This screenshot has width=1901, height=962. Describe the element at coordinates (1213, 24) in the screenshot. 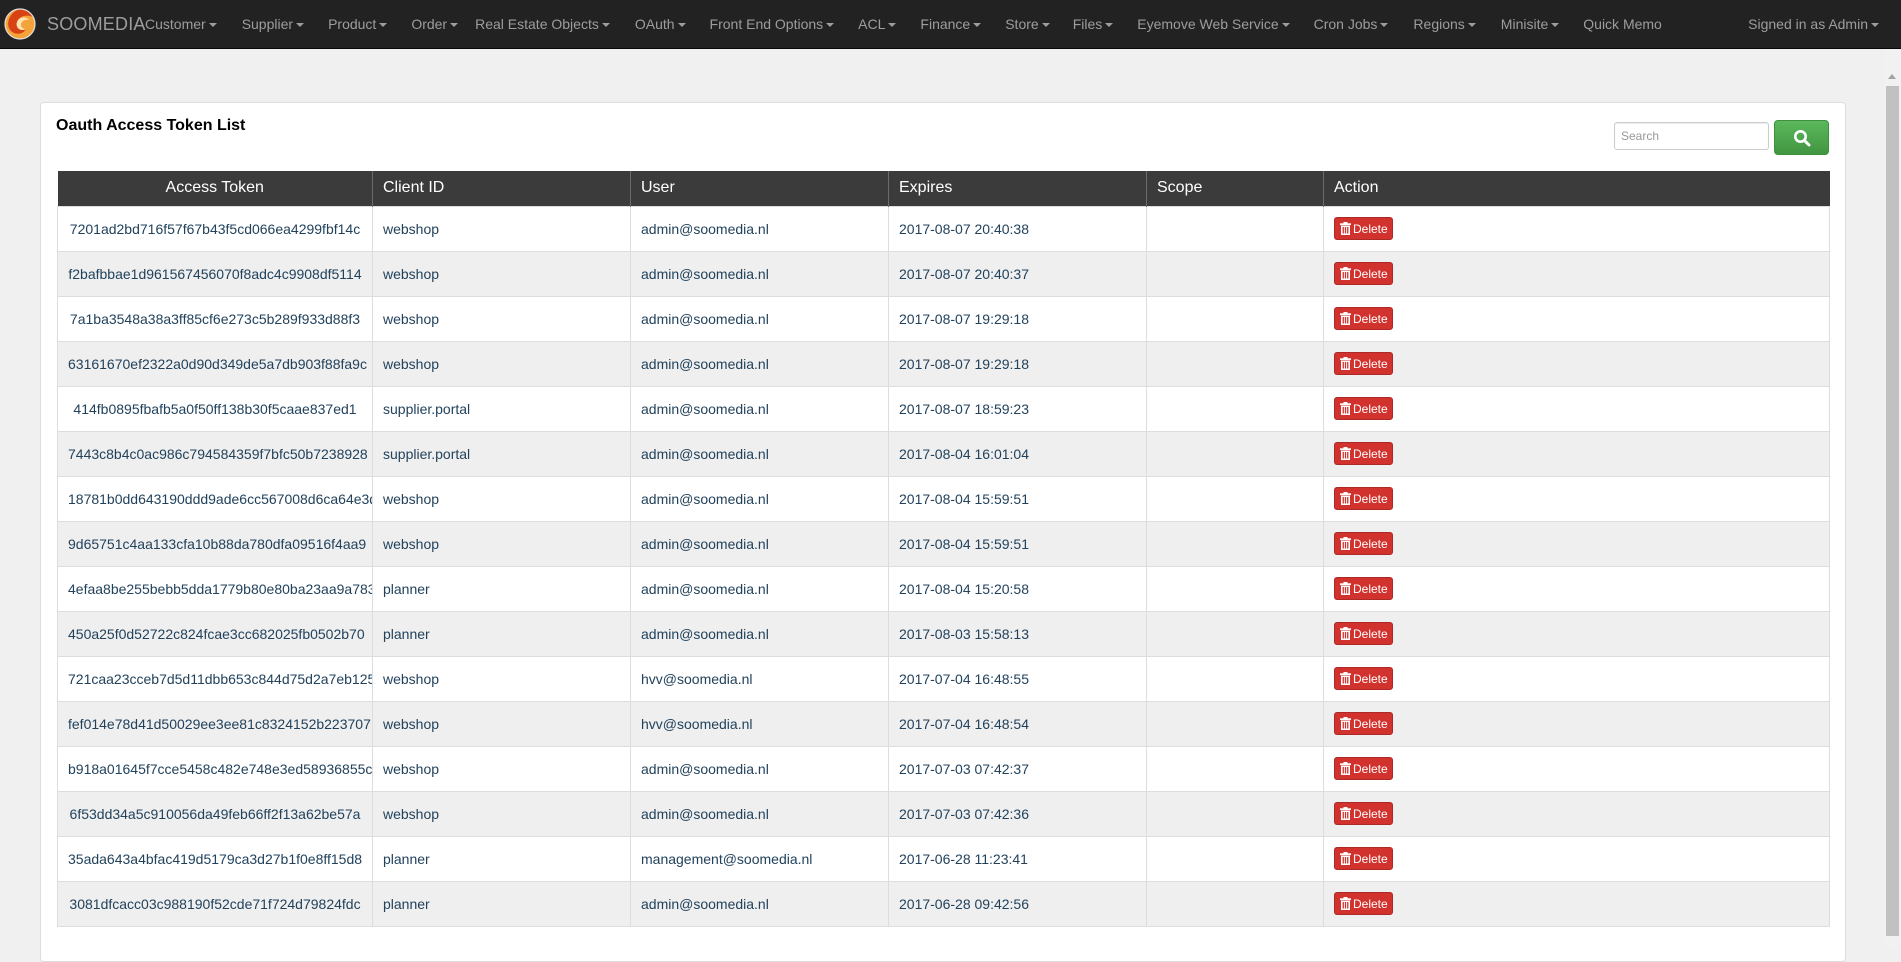

I see `nav-item-eyemove-web-service: Eyemove Web Service` at that location.